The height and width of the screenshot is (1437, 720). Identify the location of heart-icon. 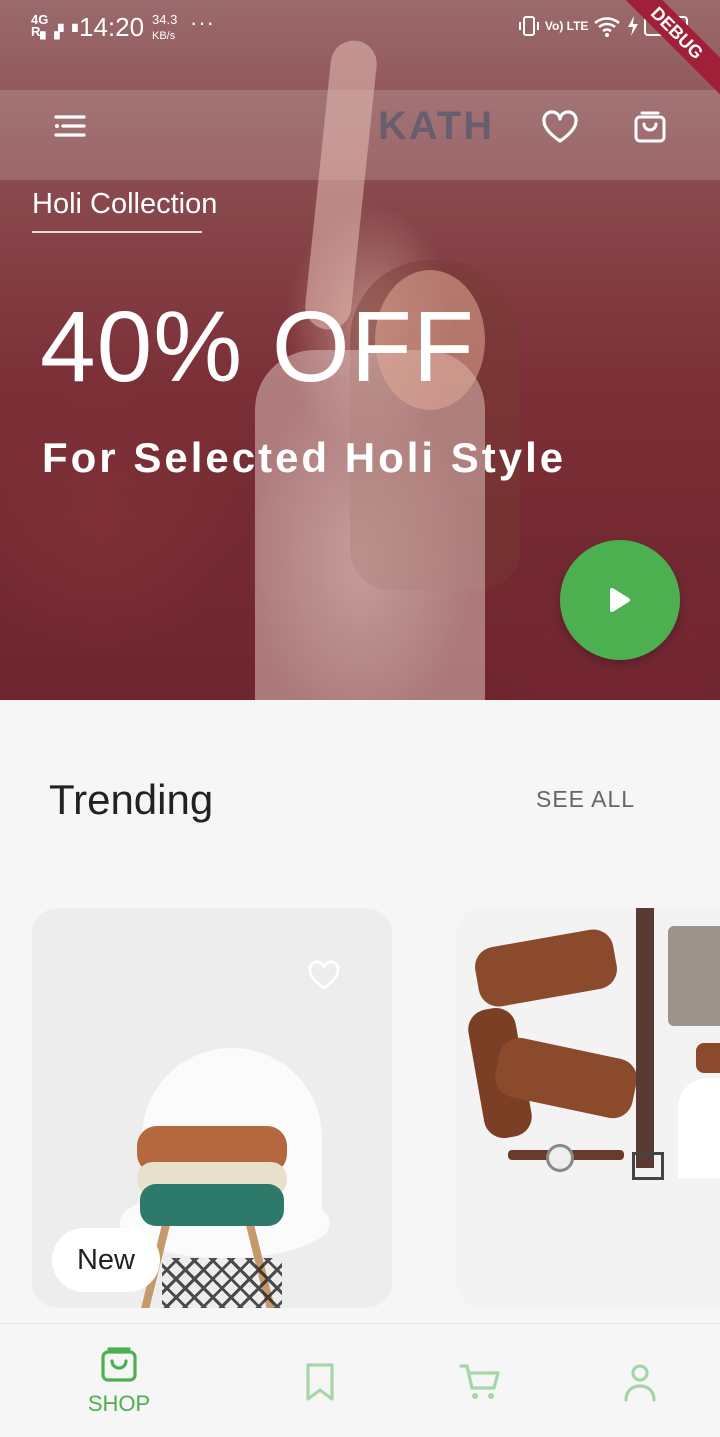
(560, 126).